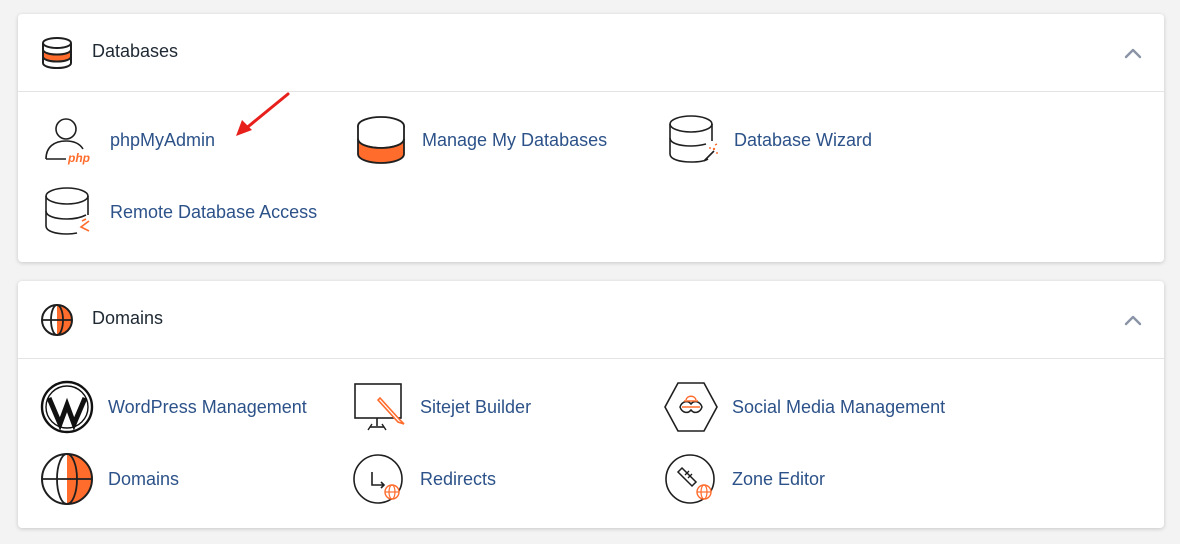 The width and height of the screenshot is (1180, 544). Describe the element at coordinates (379, 407) in the screenshot. I see `sitejet-icon` at that location.